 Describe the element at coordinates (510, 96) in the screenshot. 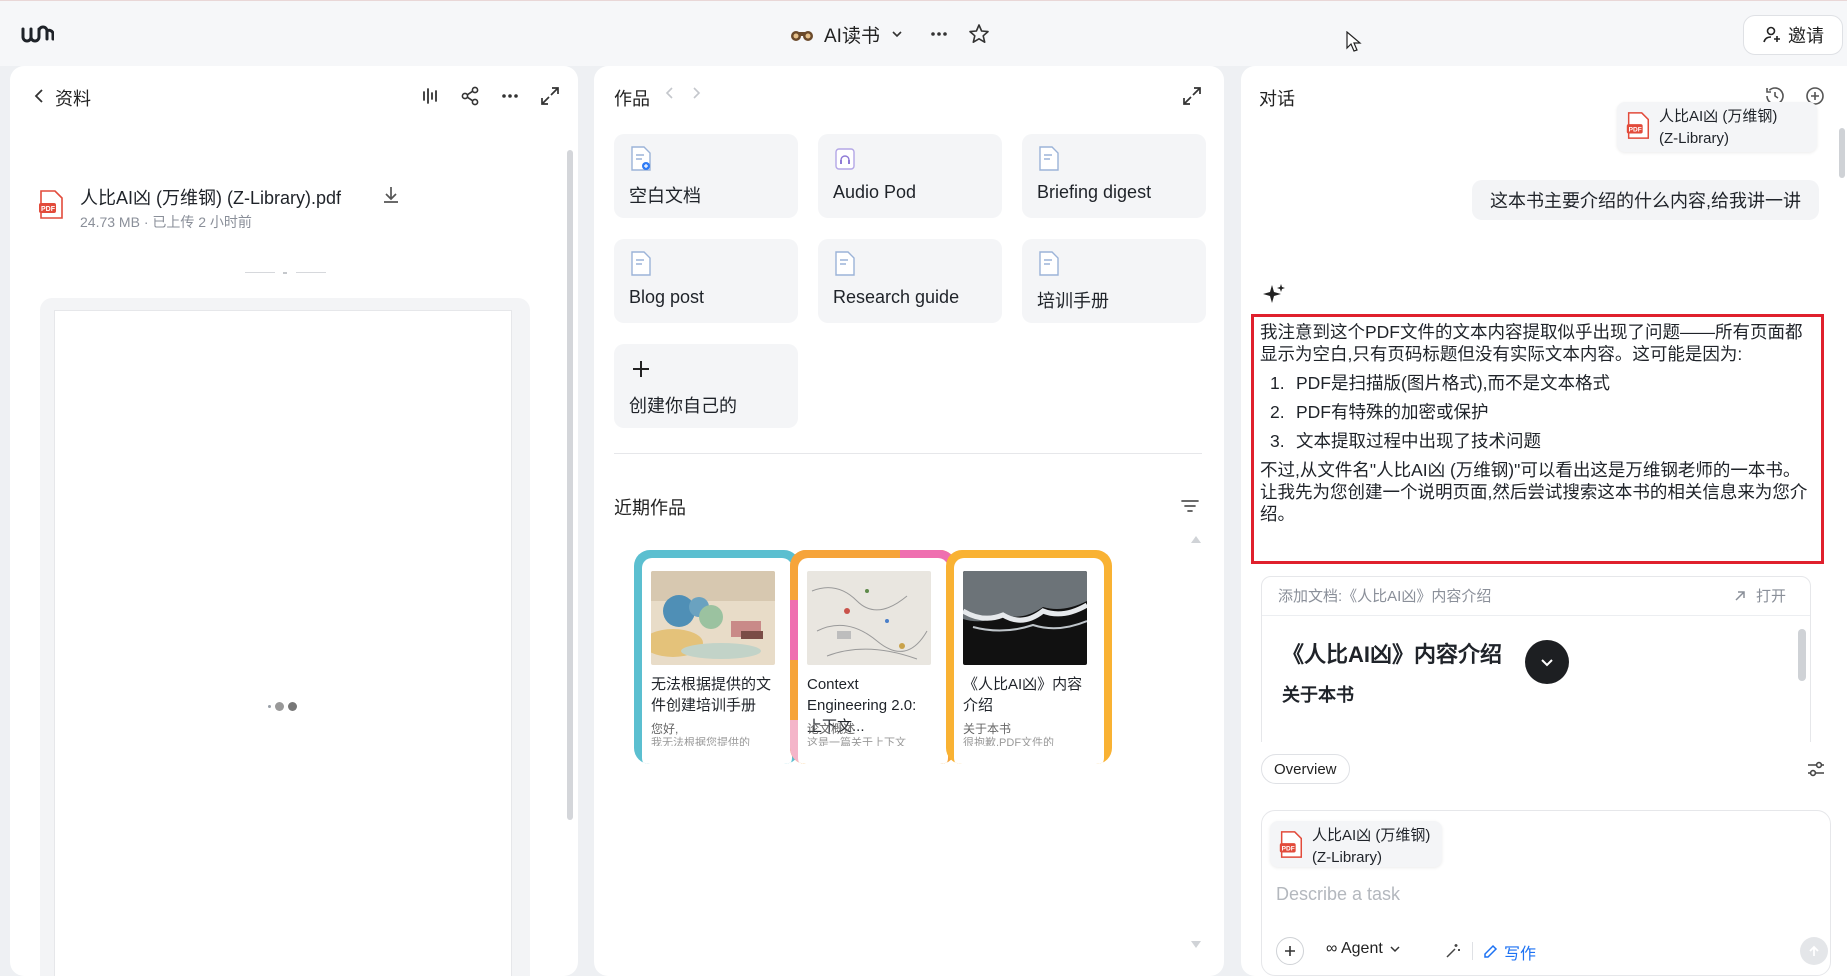

I see `more-options-button` at that location.